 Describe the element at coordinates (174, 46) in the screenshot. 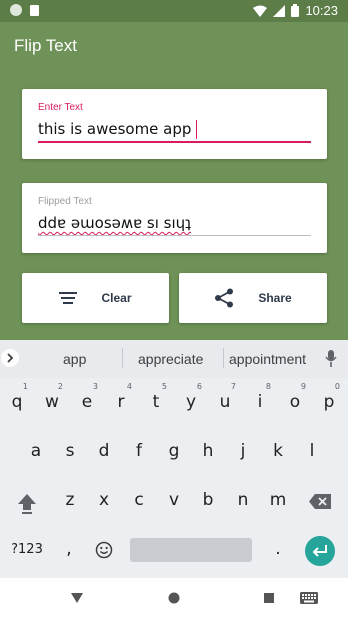

I see `app-bar: Flip Text` at that location.